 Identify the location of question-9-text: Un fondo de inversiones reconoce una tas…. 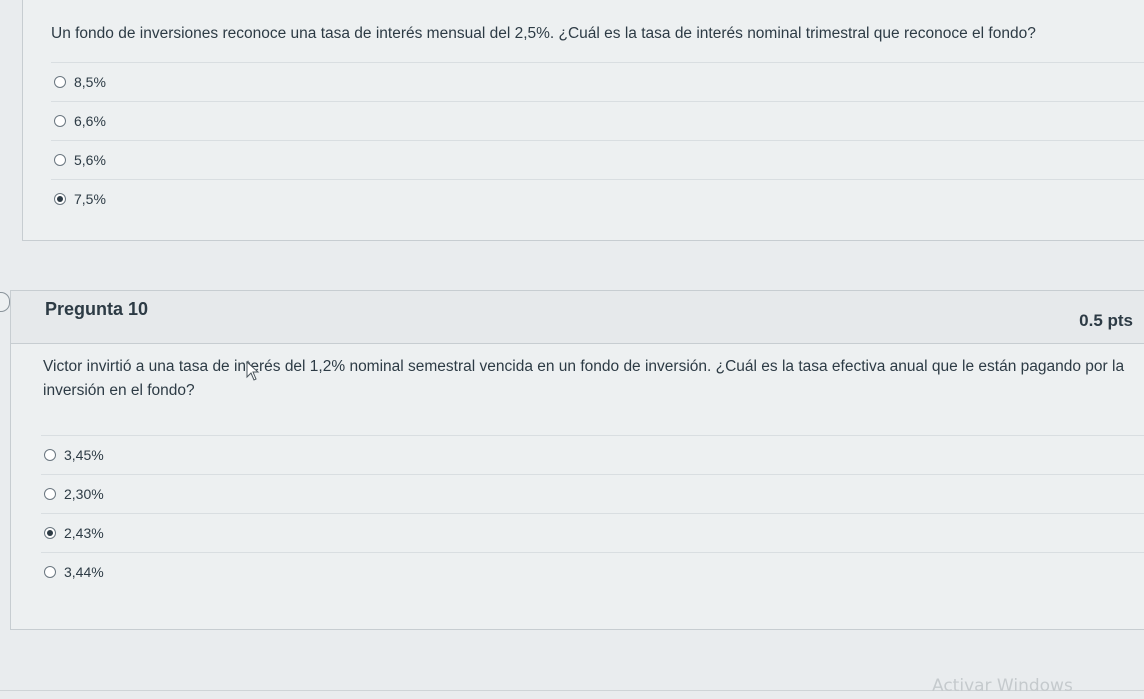
(543, 33).